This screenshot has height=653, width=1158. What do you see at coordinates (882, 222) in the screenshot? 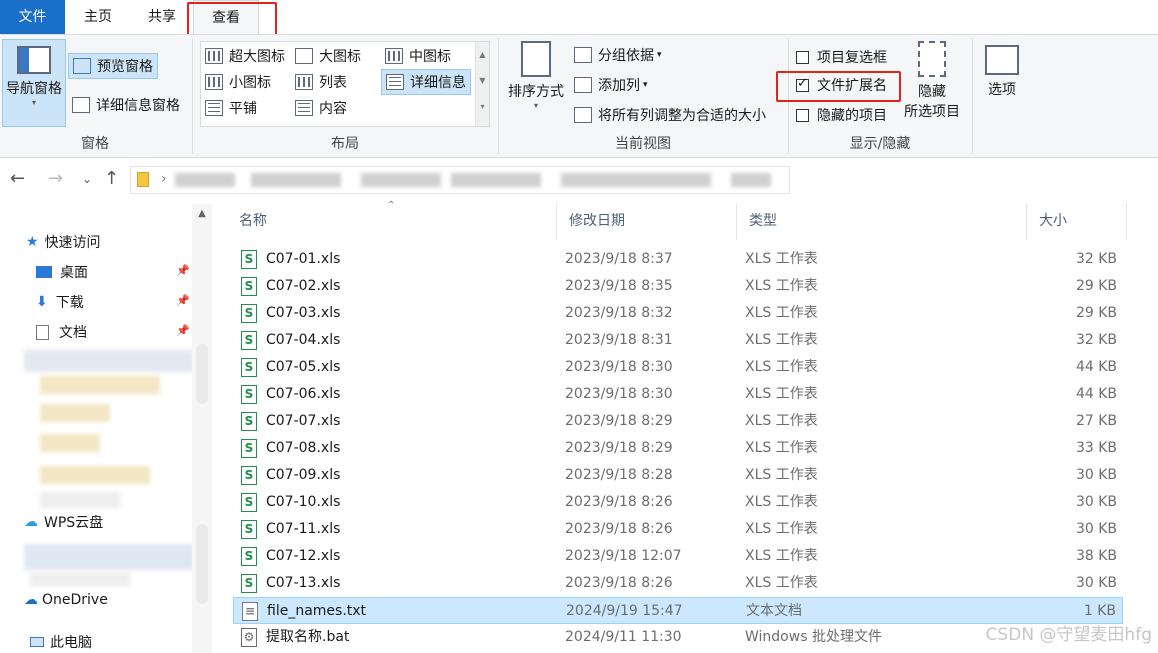
I see `column-header-type: 类型` at bounding box center [882, 222].